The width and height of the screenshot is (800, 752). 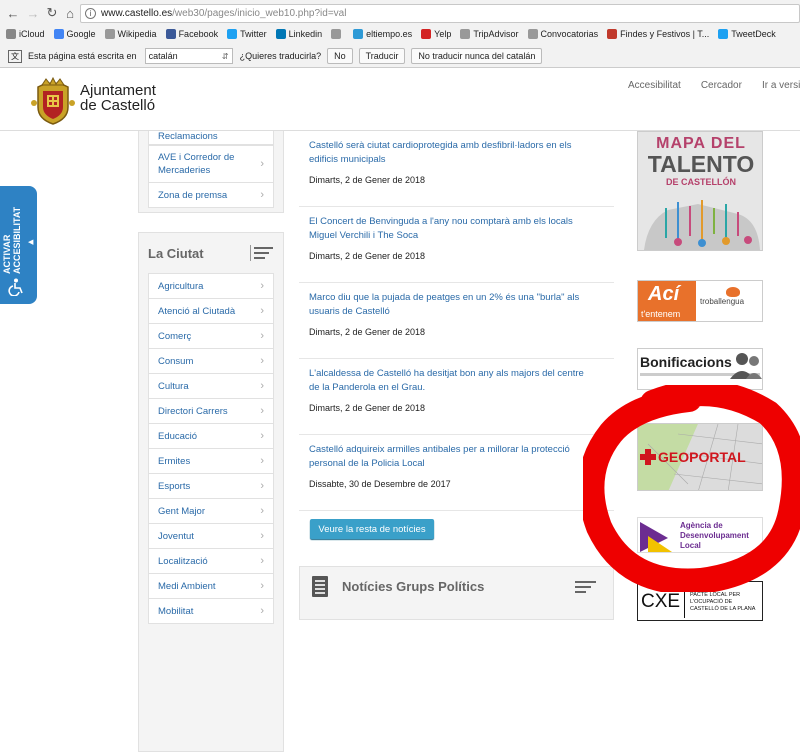 What do you see at coordinates (684, 602) in the screenshot?
I see `cxe-divider` at bounding box center [684, 602].